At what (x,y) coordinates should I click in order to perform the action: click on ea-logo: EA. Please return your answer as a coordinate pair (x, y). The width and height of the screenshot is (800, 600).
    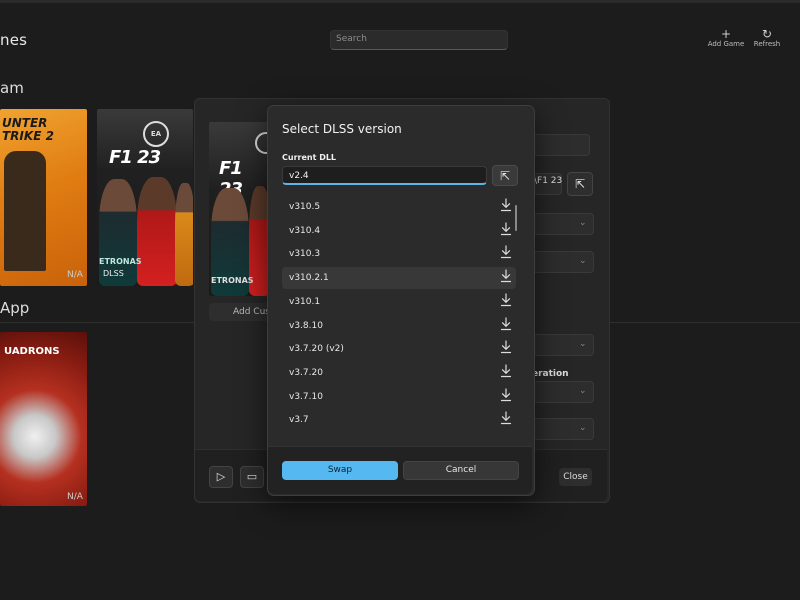
    Looking at the image, I should click on (156, 134).